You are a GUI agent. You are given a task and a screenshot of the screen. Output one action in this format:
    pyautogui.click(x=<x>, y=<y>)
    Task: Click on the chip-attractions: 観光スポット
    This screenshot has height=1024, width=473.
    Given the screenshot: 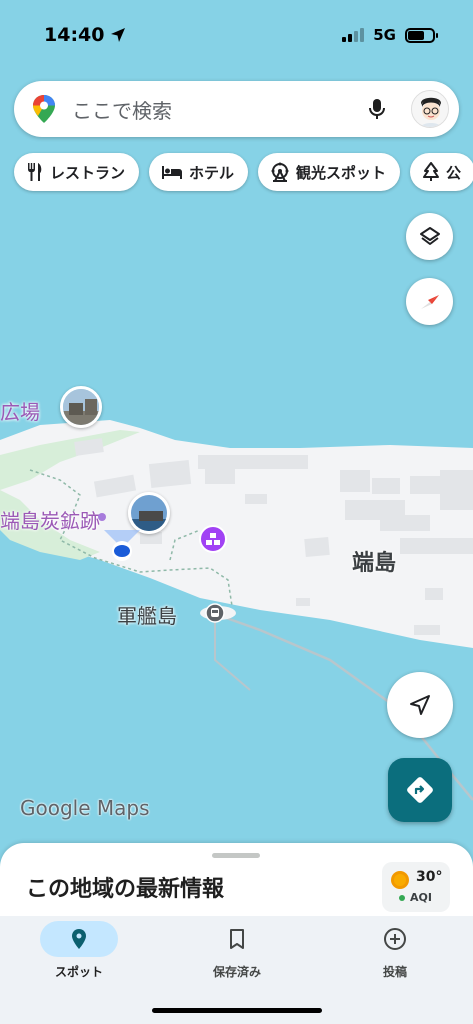 What is the action you would take?
    pyautogui.click(x=329, y=172)
    